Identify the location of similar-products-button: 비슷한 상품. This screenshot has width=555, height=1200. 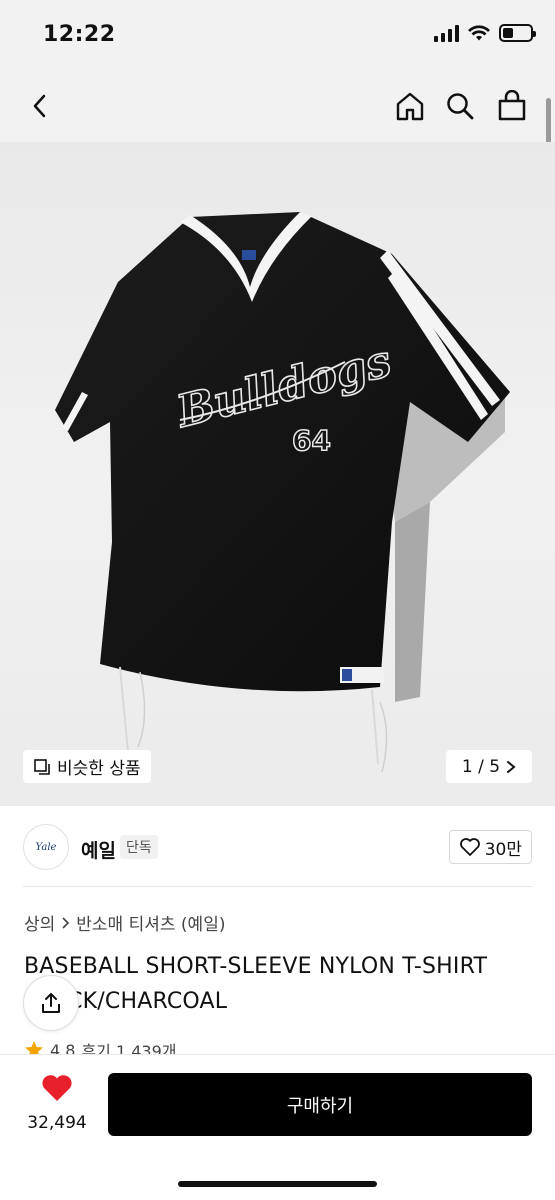
(87, 766).